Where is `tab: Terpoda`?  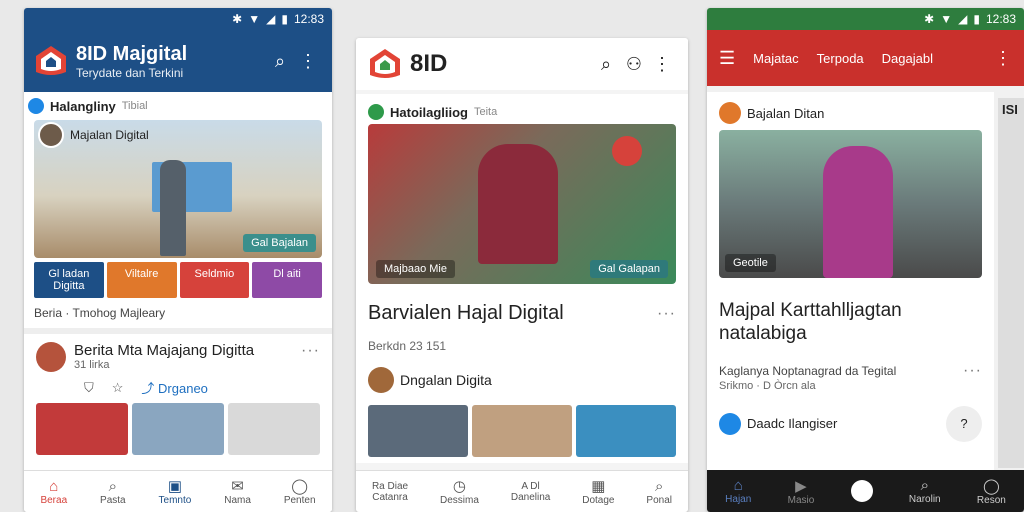
tab: Terpoda is located at coordinates (840, 58).